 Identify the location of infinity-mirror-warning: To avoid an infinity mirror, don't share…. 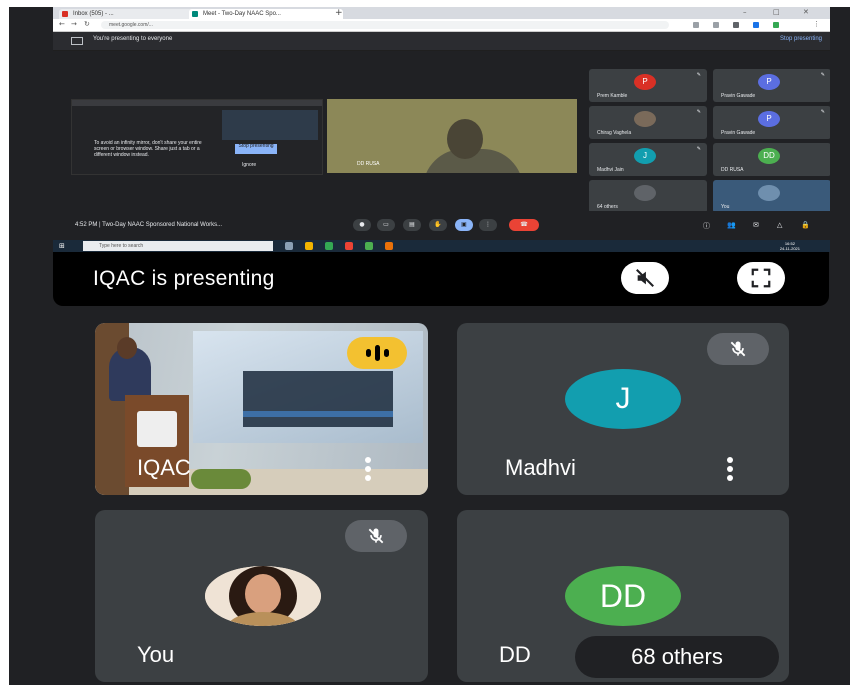
(148, 149).